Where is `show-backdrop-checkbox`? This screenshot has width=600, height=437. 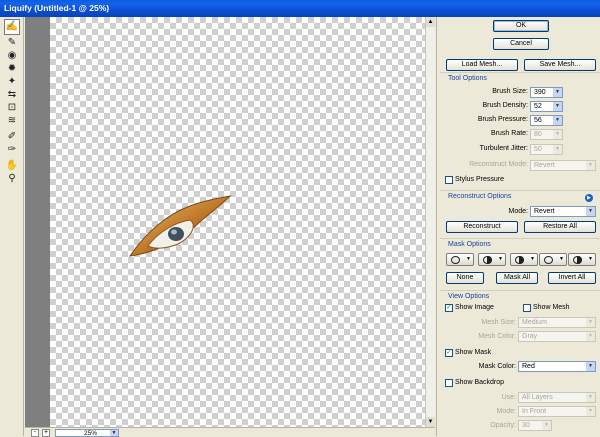 show-backdrop-checkbox is located at coordinates (449, 383).